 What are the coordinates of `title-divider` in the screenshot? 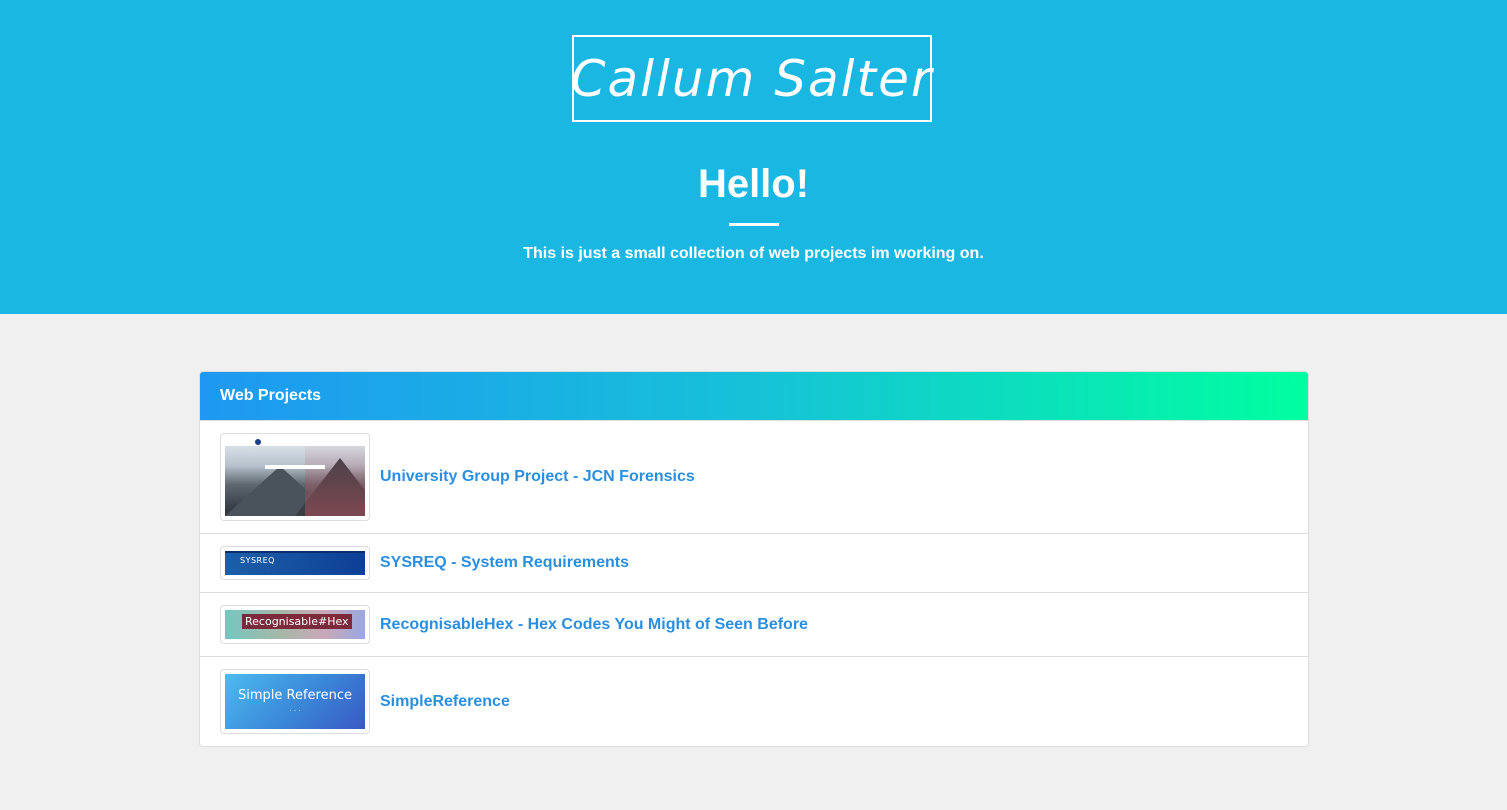 It's located at (754, 224).